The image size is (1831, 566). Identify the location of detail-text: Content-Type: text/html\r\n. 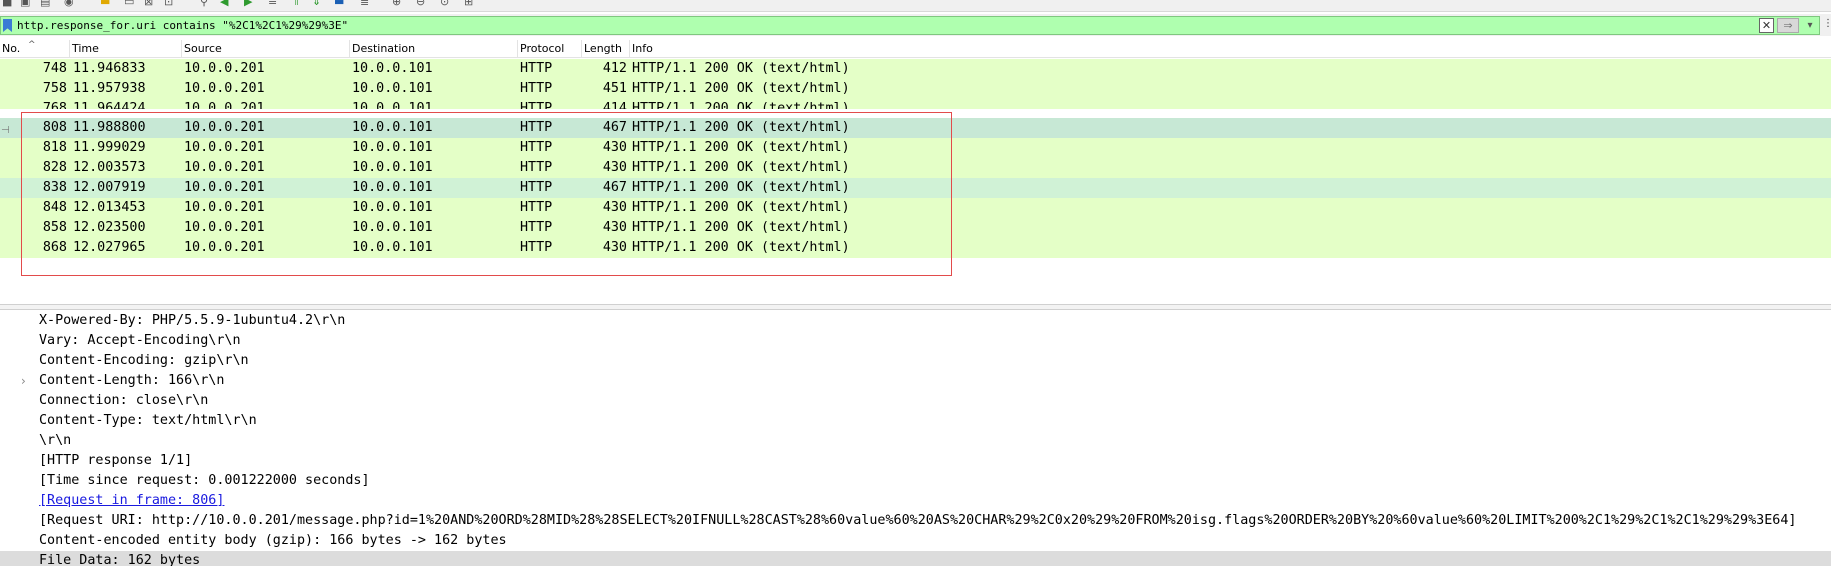
(148, 420).